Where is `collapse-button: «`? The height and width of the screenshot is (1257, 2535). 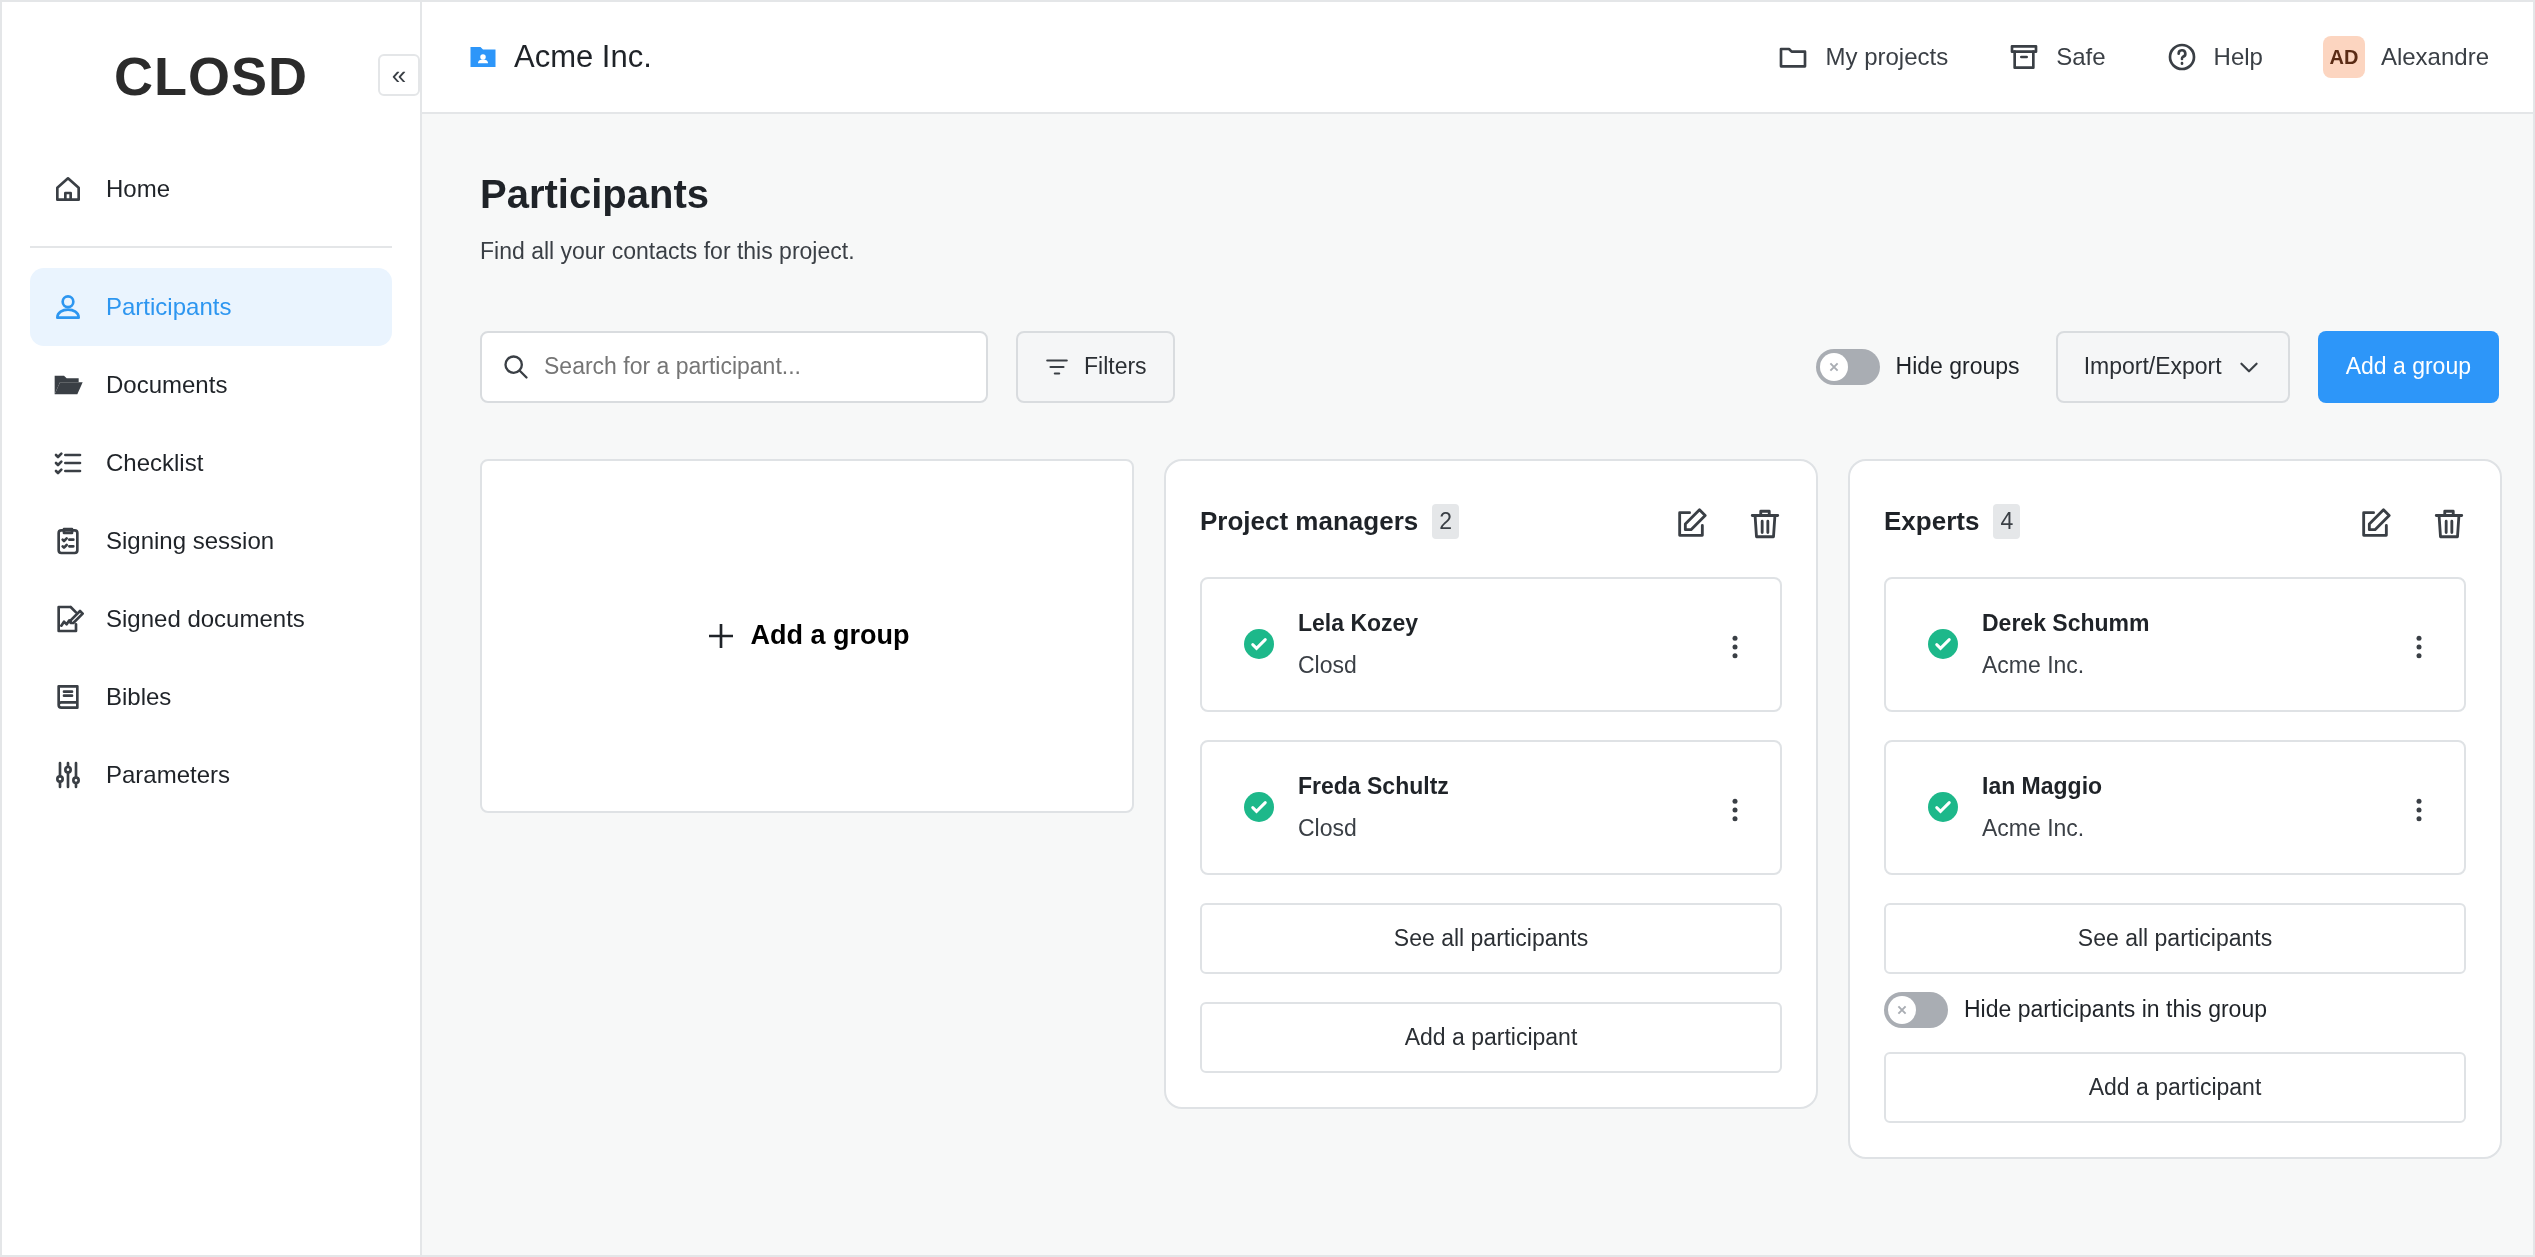
collapse-button: « is located at coordinates (399, 75).